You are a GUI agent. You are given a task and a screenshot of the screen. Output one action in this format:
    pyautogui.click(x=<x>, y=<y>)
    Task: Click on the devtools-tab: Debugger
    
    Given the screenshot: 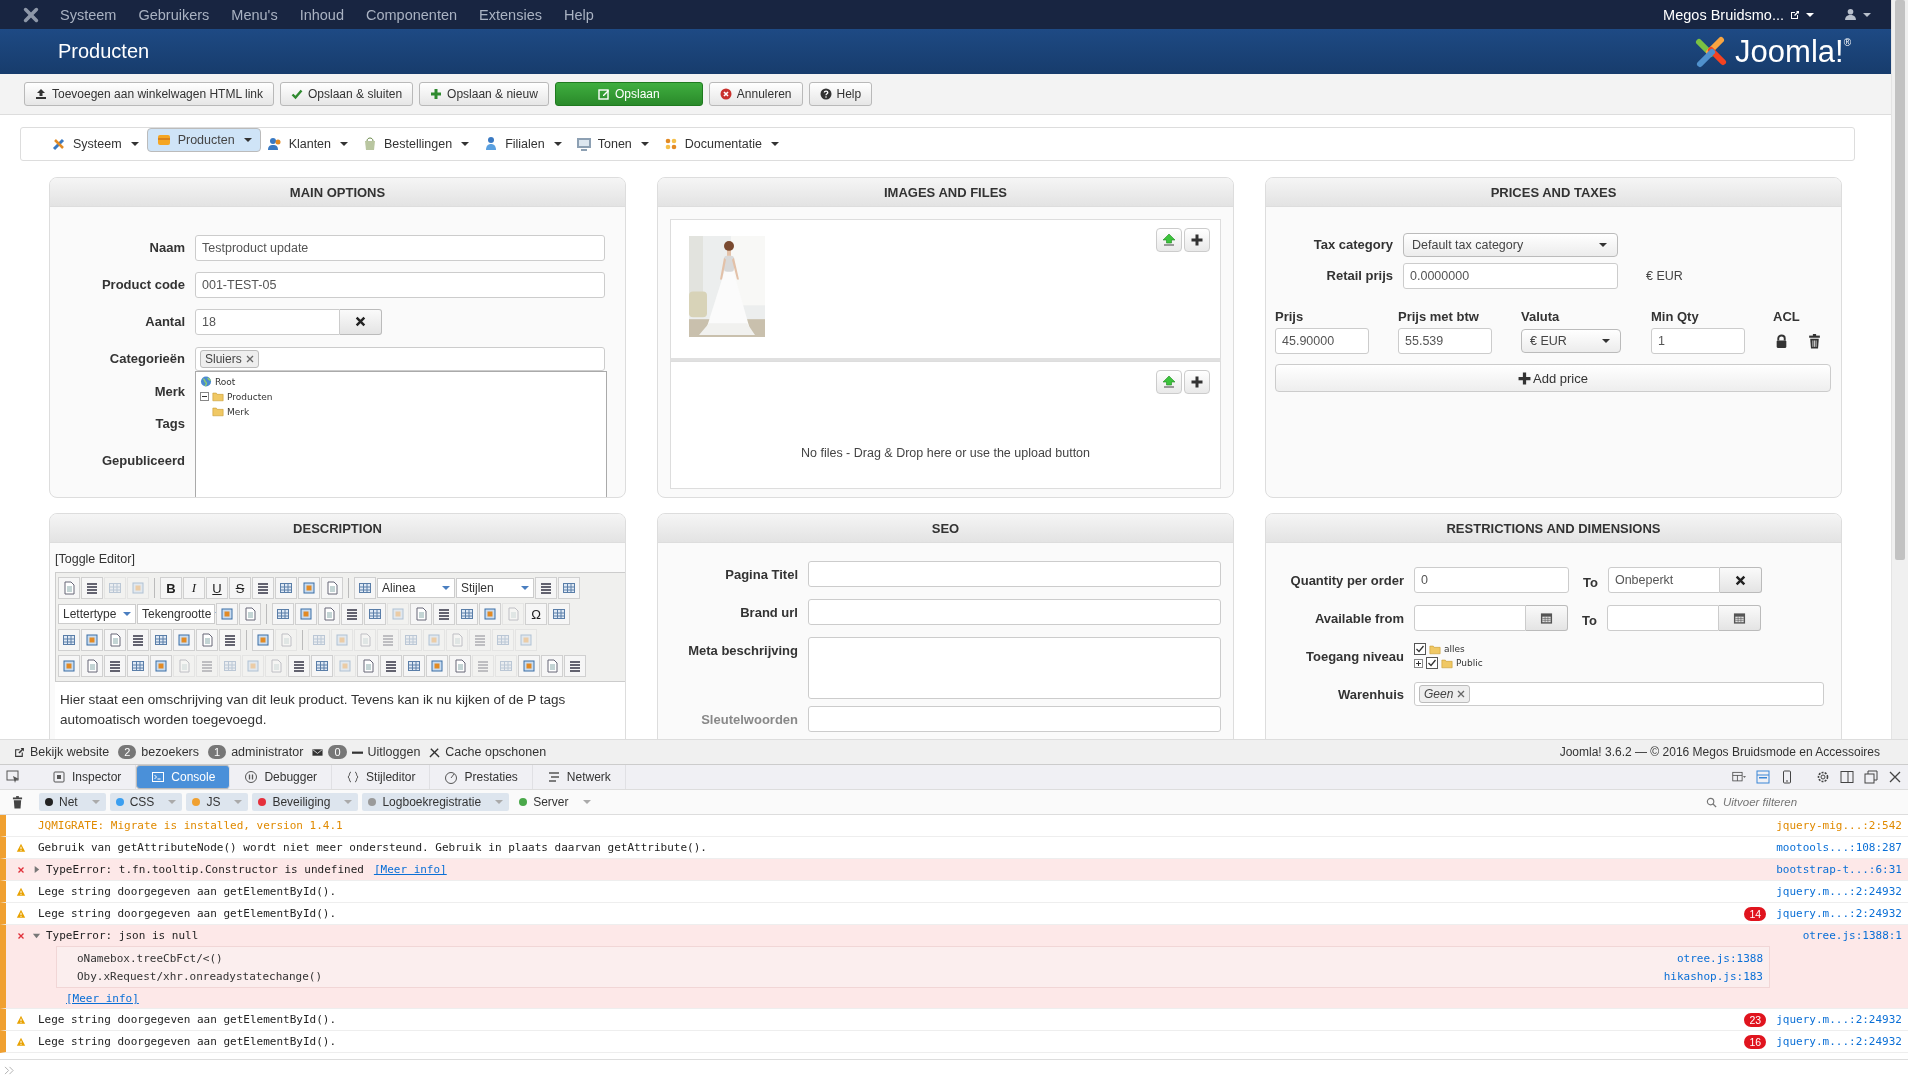 What is the action you would take?
    pyautogui.click(x=281, y=777)
    